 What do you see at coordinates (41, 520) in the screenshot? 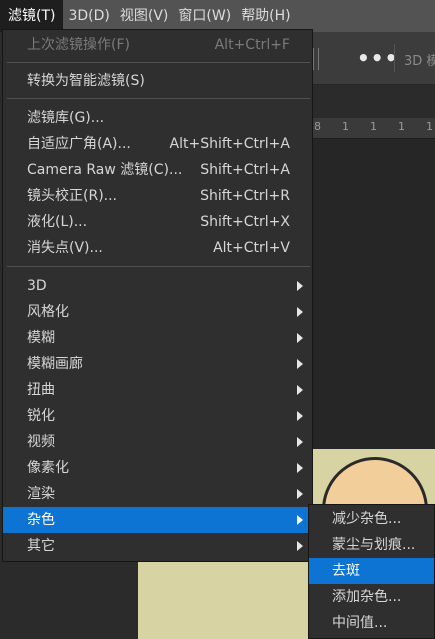
I see `menu-item-label: 杂色` at bounding box center [41, 520].